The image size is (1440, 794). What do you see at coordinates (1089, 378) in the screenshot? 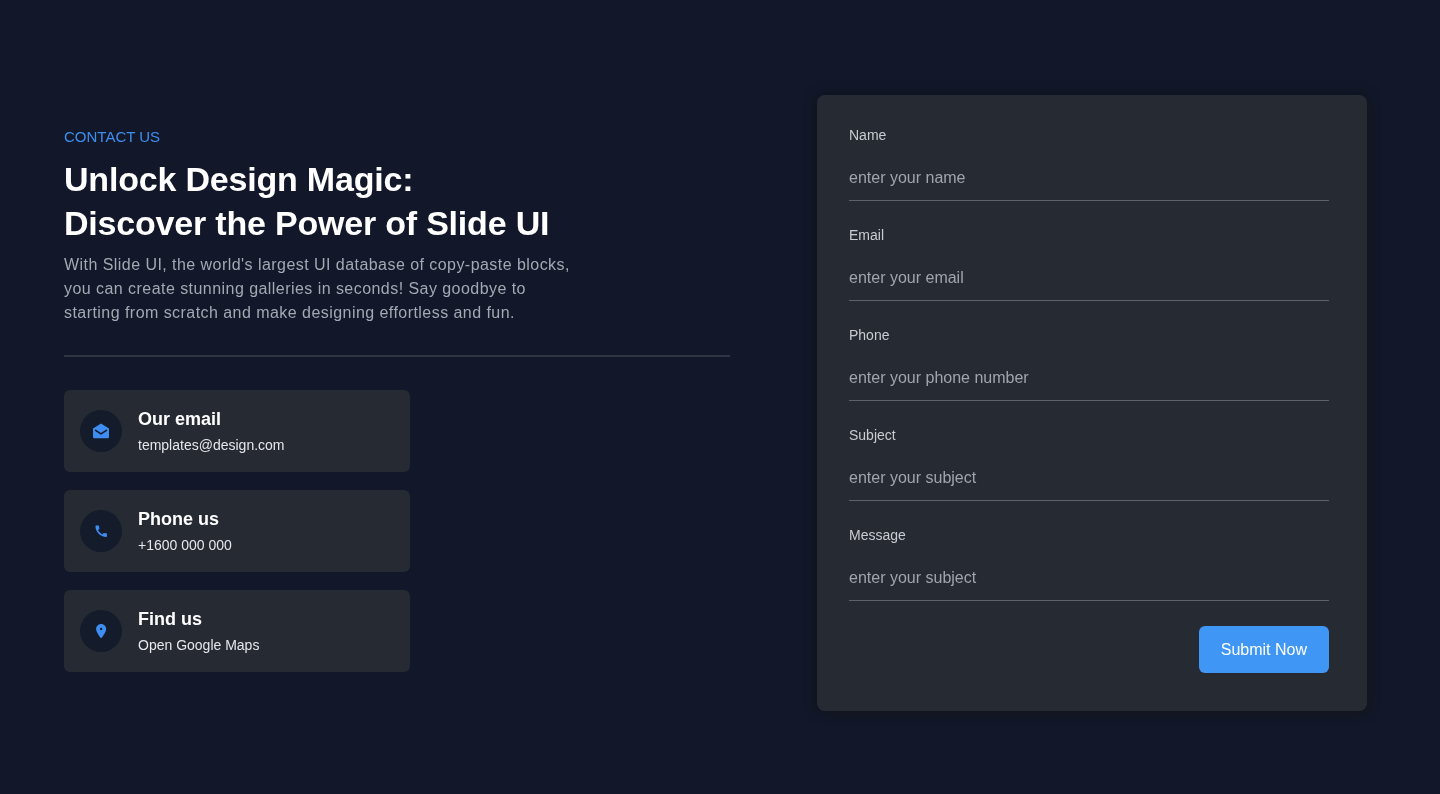
I see `input-field: enter your phone number` at bounding box center [1089, 378].